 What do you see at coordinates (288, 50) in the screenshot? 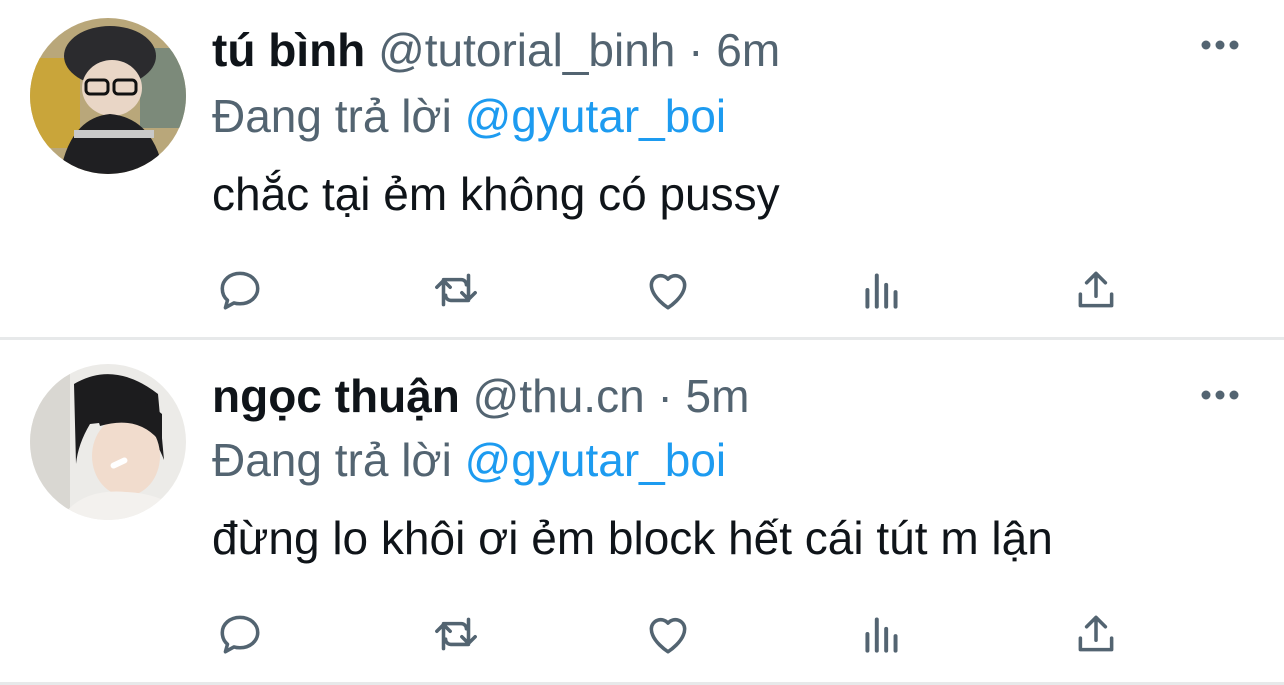
I see `display-name: tú bình` at bounding box center [288, 50].